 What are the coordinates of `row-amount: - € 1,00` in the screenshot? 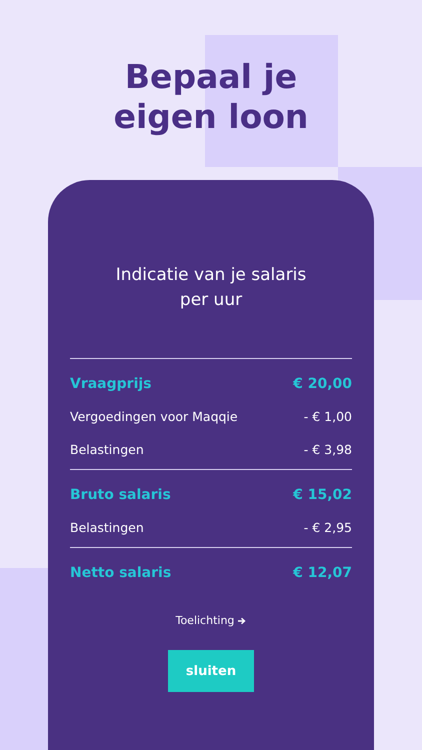 It's located at (328, 416).